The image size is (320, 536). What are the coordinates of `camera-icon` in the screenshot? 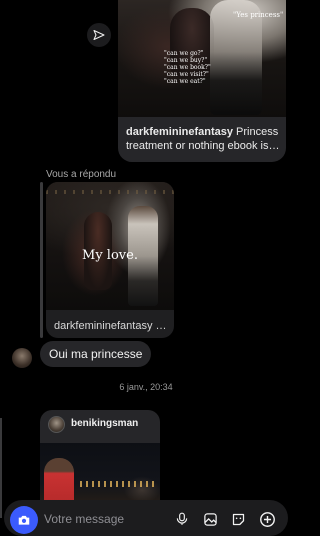 It's located at (24, 520).